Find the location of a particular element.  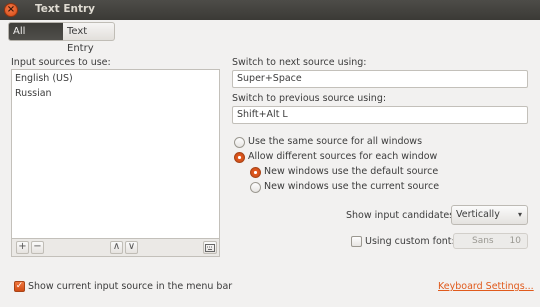

same-source-radio is located at coordinates (239, 142).